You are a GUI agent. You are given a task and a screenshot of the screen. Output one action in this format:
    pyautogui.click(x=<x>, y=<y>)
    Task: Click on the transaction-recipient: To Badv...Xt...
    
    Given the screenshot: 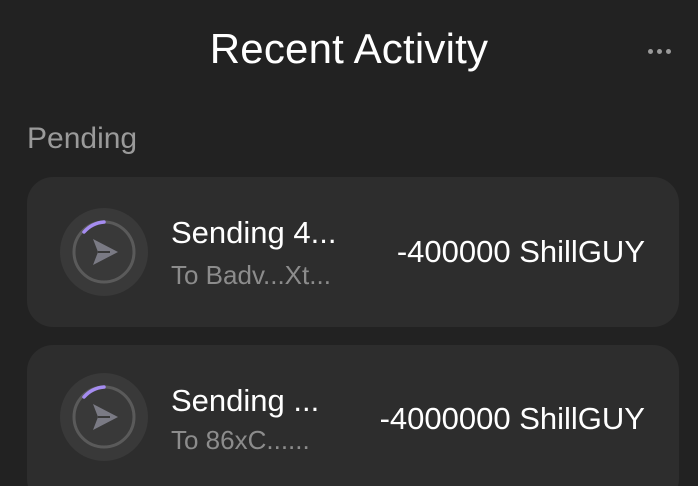 What is the action you would take?
    pyautogui.click(x=251, y=275)
    